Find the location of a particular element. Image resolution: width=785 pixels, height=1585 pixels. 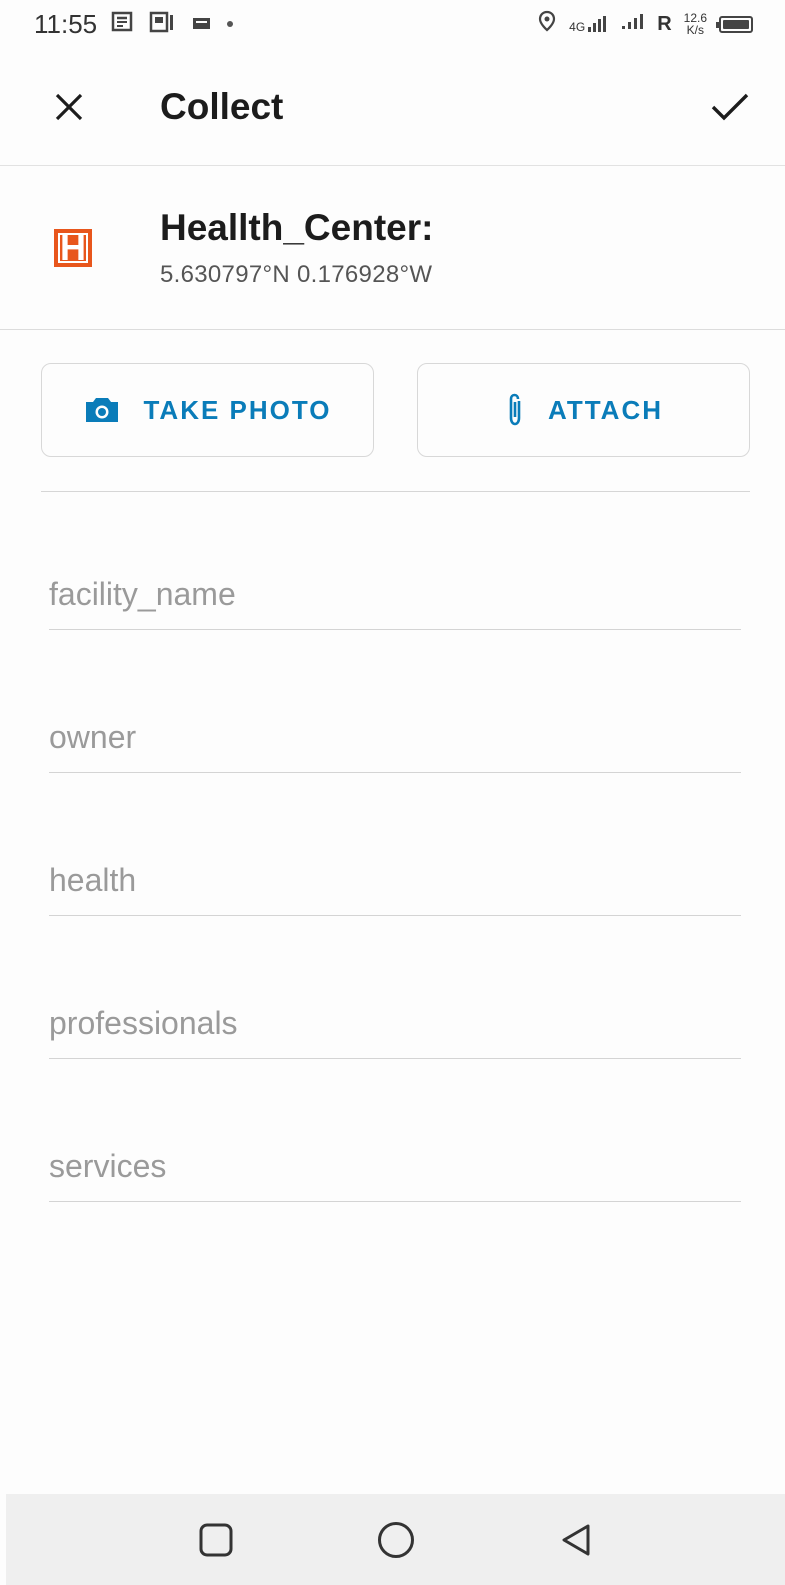

recents-button is located at coordinates (216, 1540).